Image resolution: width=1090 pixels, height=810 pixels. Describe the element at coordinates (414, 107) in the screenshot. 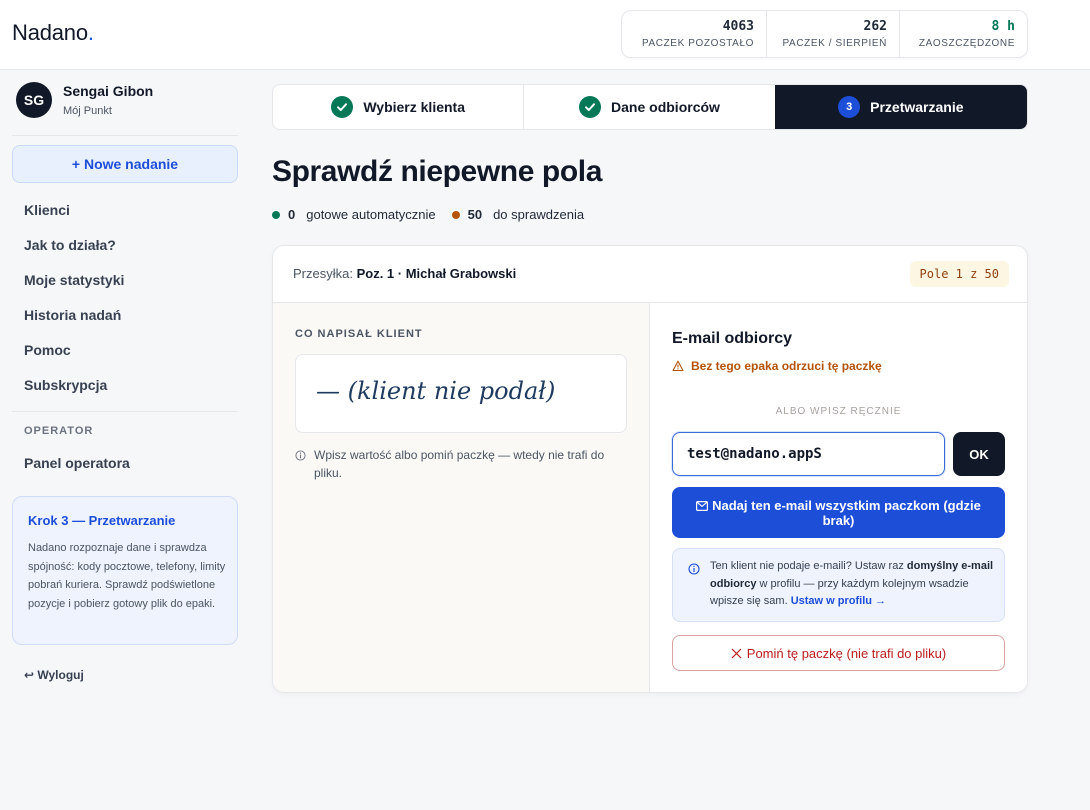

I see `step-label: Wybierz klienta` at that location.